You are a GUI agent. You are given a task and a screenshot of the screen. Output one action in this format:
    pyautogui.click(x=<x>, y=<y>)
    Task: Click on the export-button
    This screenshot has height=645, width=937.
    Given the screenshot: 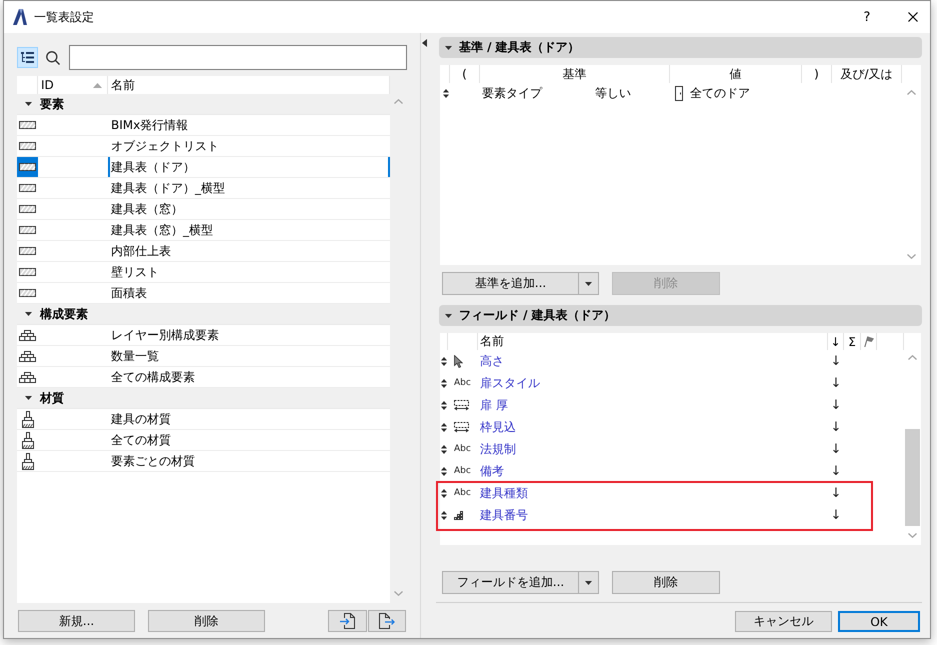 What is the action you would take?
    pyautogui.click(x=387, y=621)
    